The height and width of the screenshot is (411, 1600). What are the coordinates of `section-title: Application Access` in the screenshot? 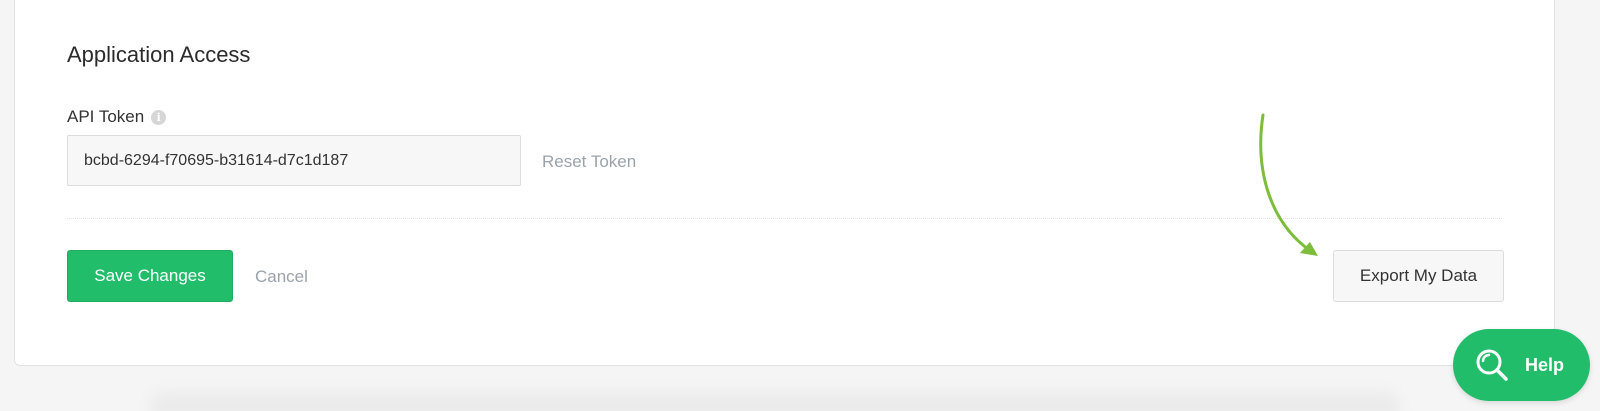 It's located at (159, 54).